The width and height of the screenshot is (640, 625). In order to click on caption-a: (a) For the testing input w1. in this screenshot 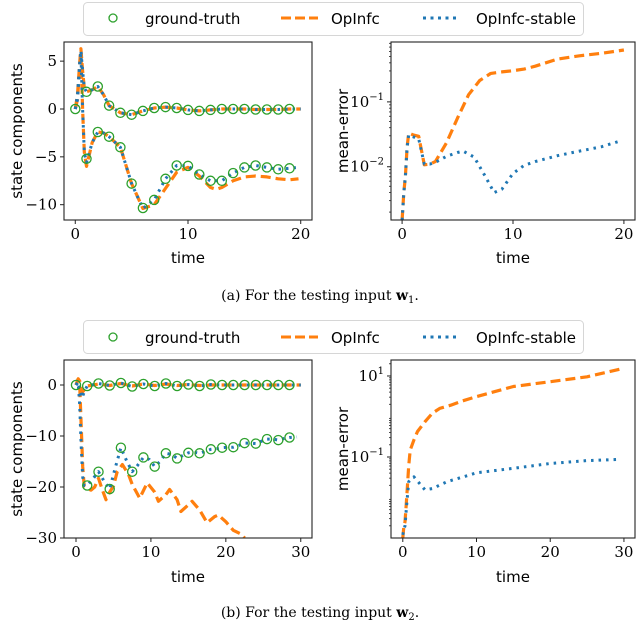, I will do `click(320, 297)`.